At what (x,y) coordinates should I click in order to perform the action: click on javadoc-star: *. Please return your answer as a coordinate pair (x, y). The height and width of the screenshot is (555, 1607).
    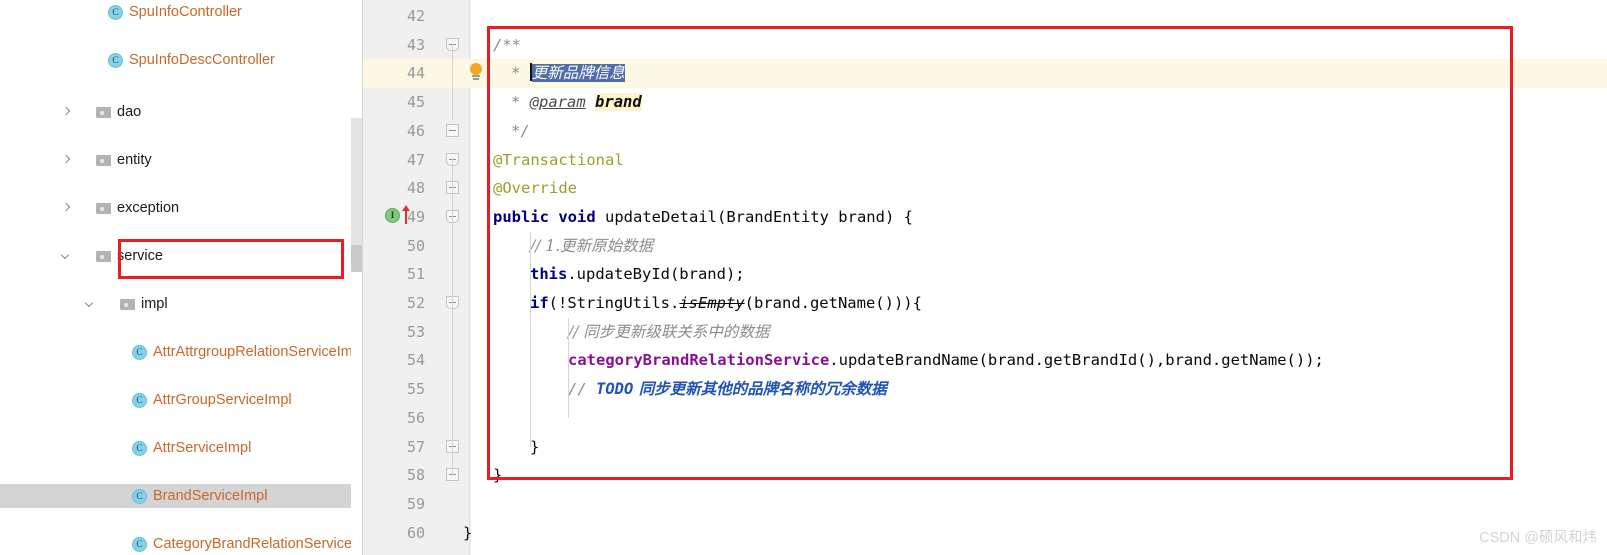
    Looking at the image, I should click on (516, 73).